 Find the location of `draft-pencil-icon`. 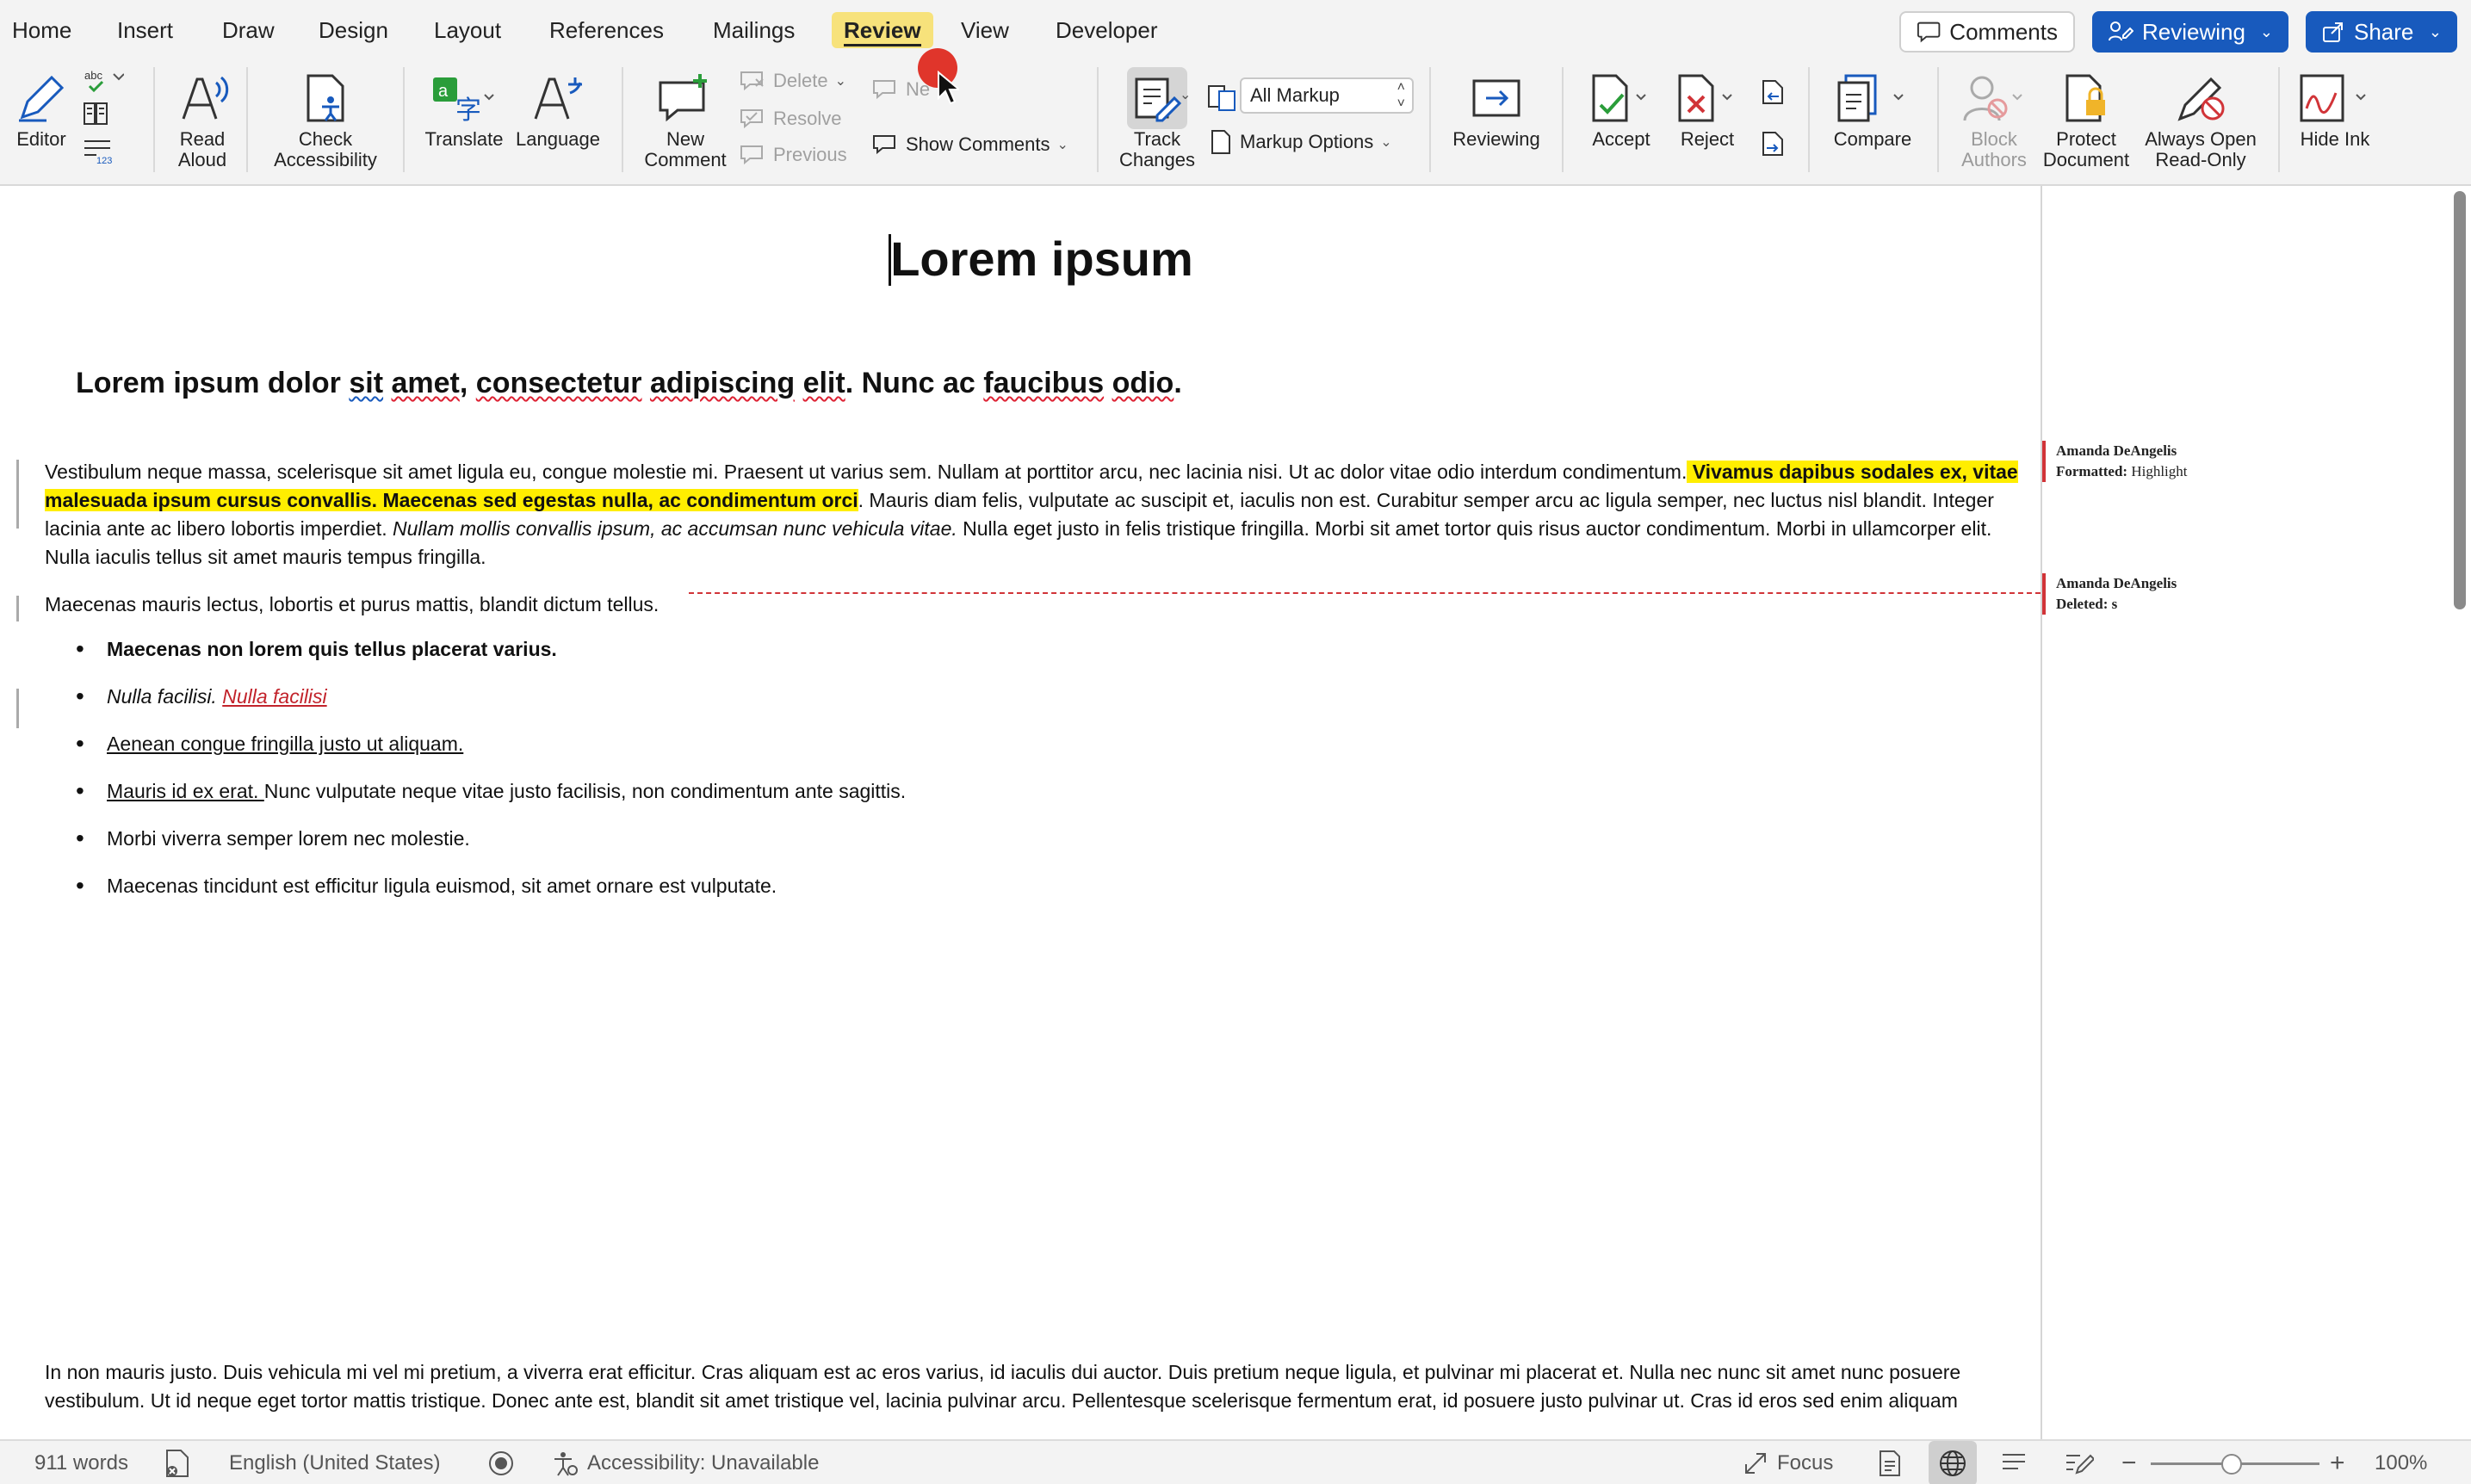

draft-pencil-icon is located at coordinates (2080, 1464).